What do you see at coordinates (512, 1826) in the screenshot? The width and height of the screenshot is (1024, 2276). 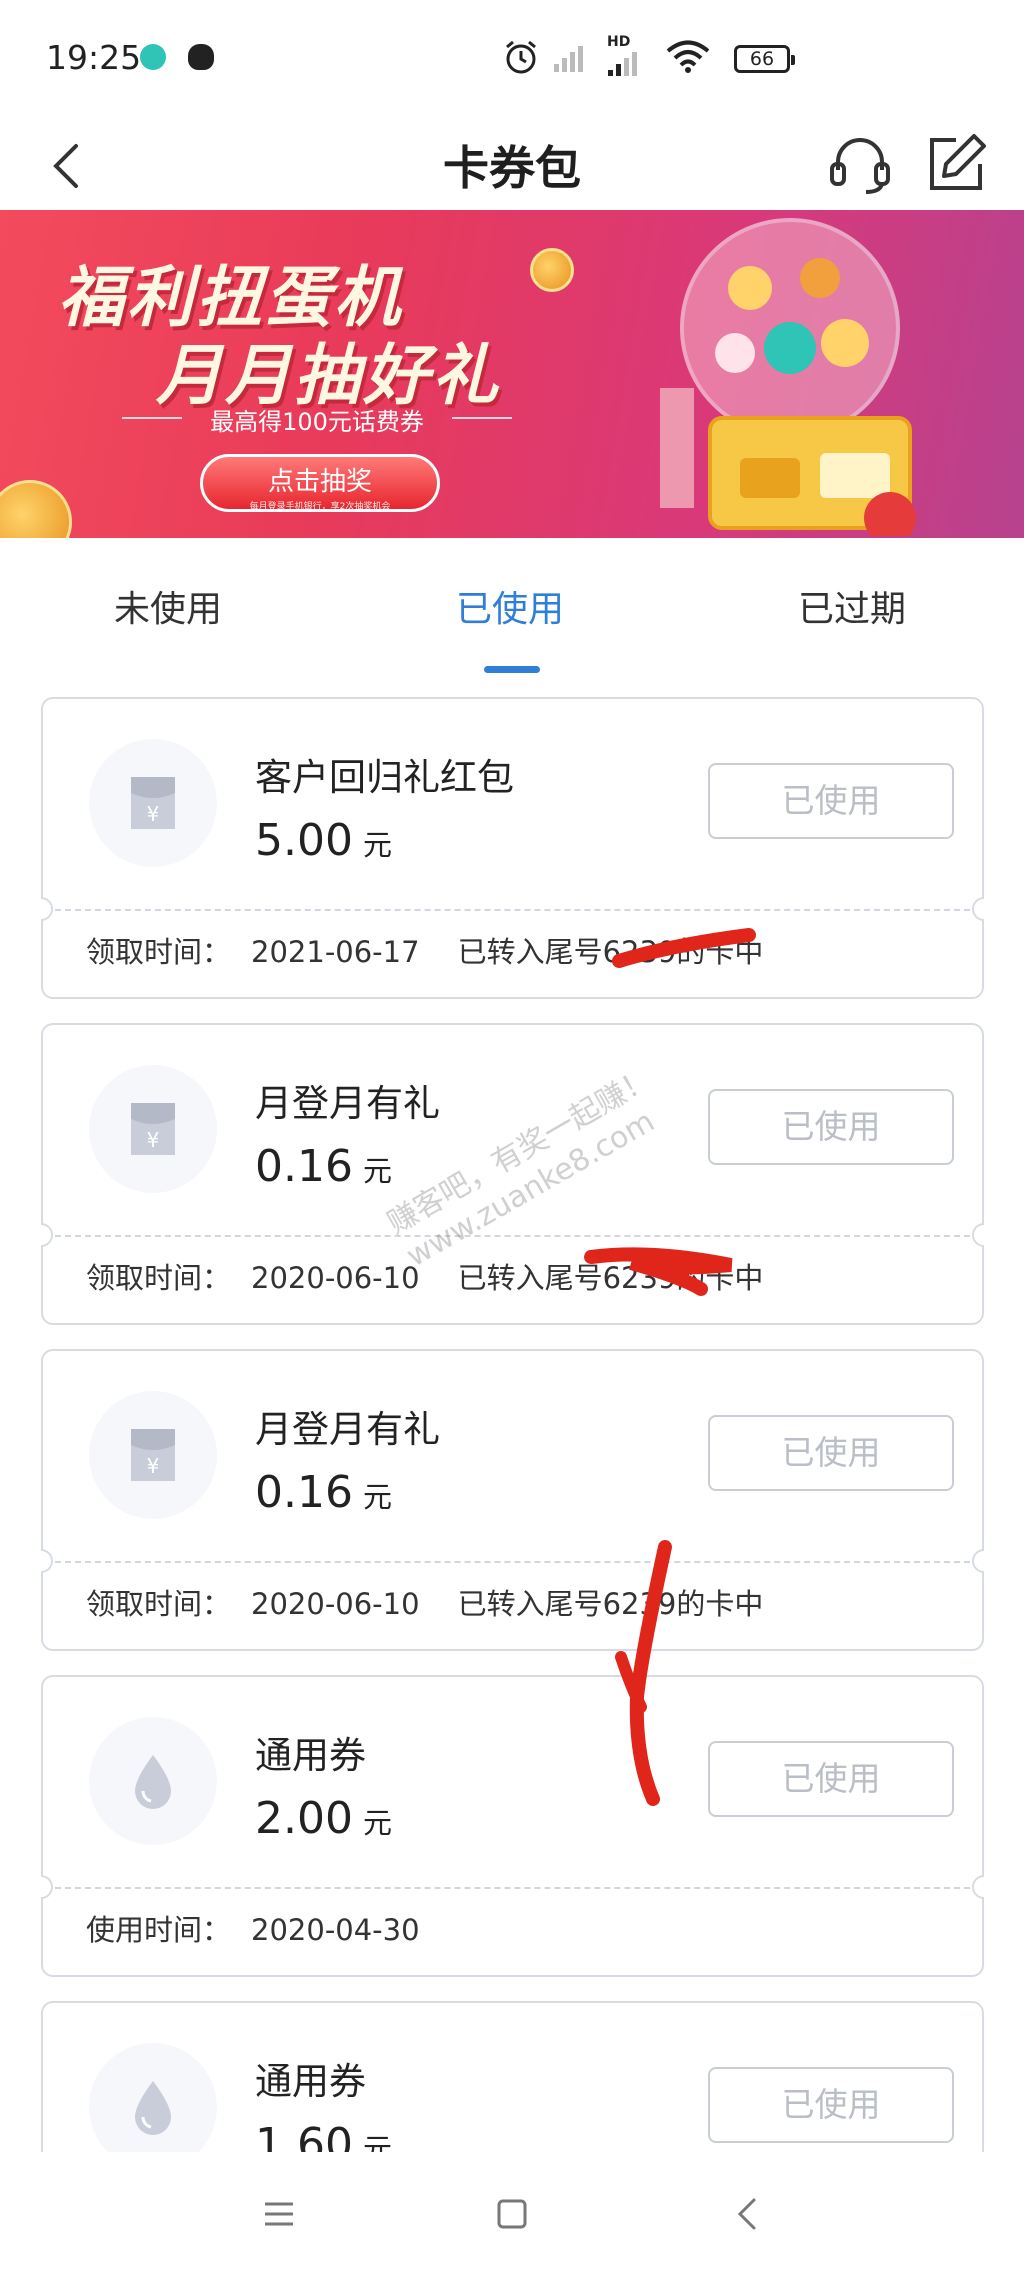 I see `coupon-card: 通用券 2.00 元 已使用 使用时间： 2020-04-30` at bounding box center [512, 1826].